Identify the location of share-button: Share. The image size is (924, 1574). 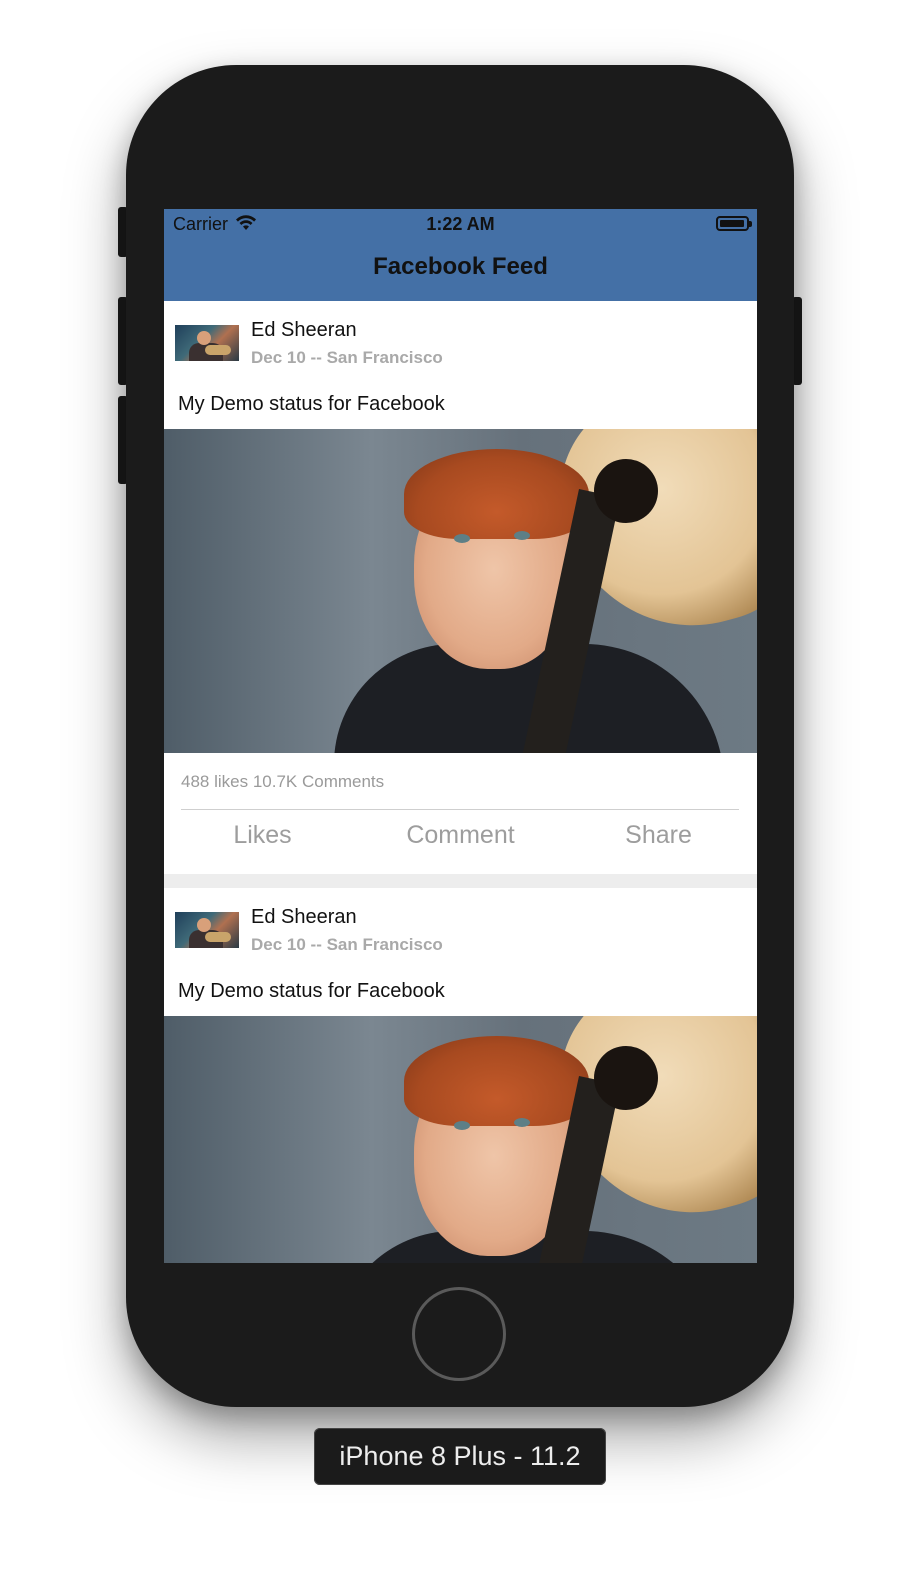
(658, 835).